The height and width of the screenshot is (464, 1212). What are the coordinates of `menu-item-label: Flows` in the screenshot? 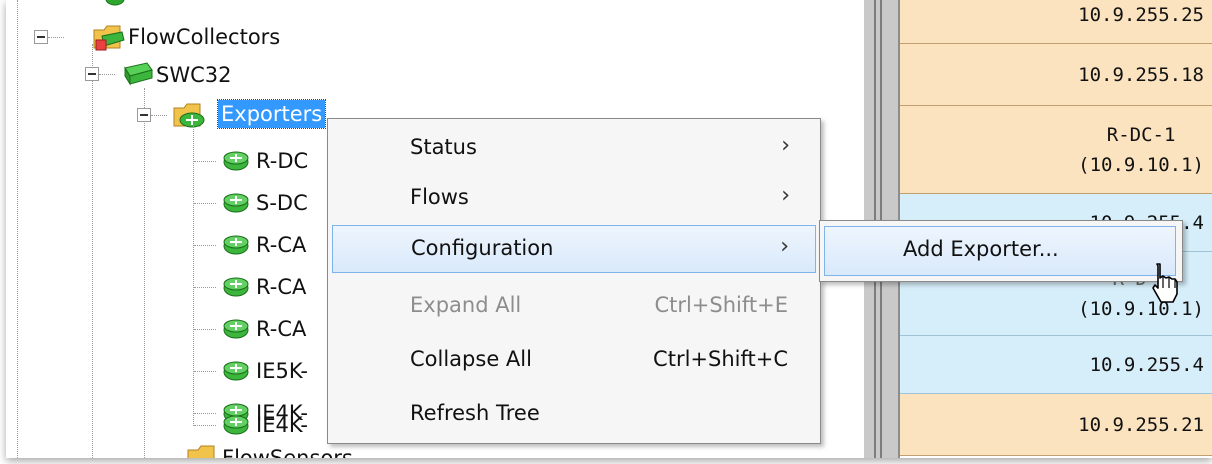 It's located at (439, 197).